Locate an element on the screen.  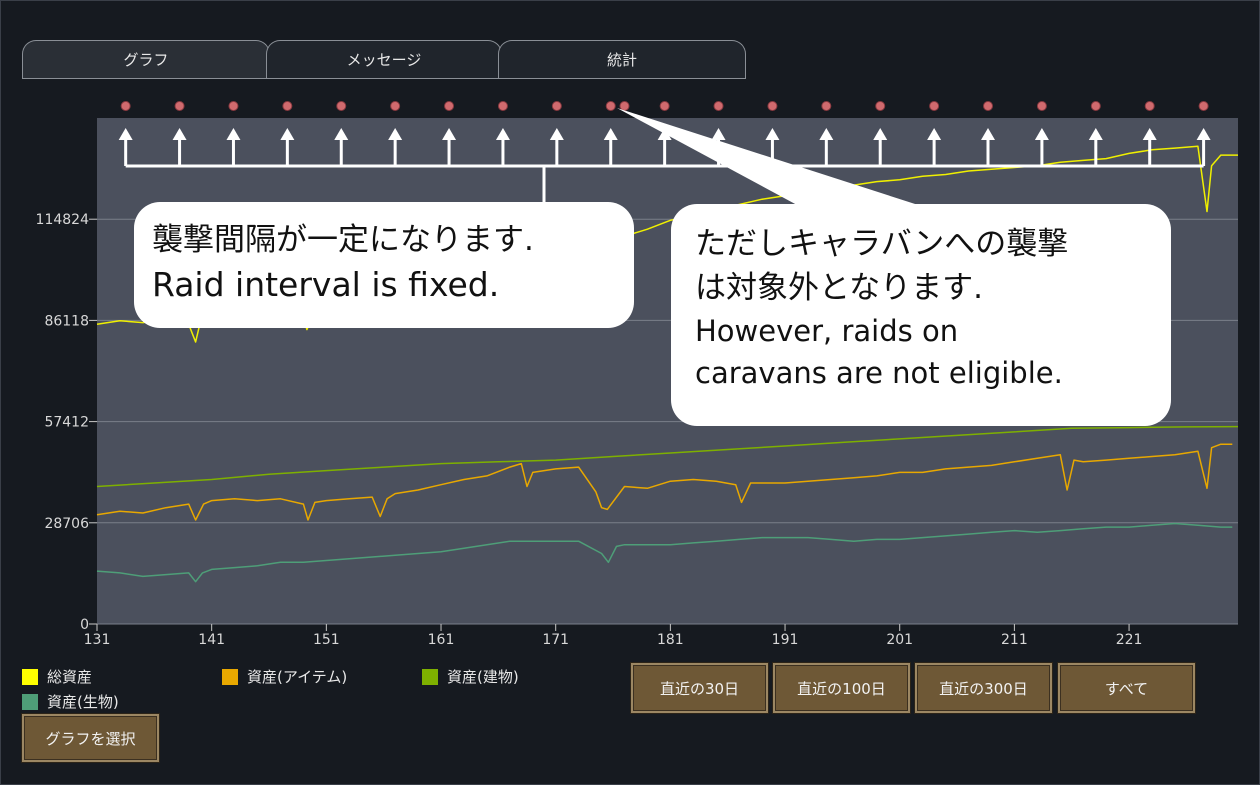
legend-building-assets: 資産(建物) is located at coordinates (470, 676).